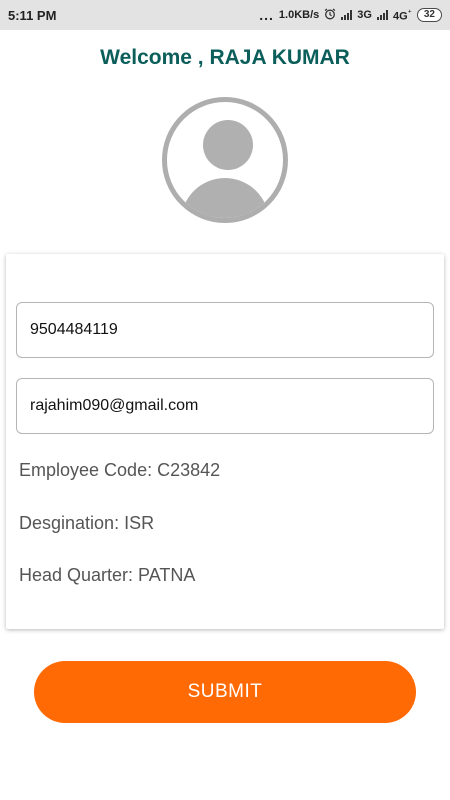 The image size is (450, 800). What do you see at coordinates (364, 15) in the screenshot?
I see `network-type-1: 3G` at bounding box center [364, 15].